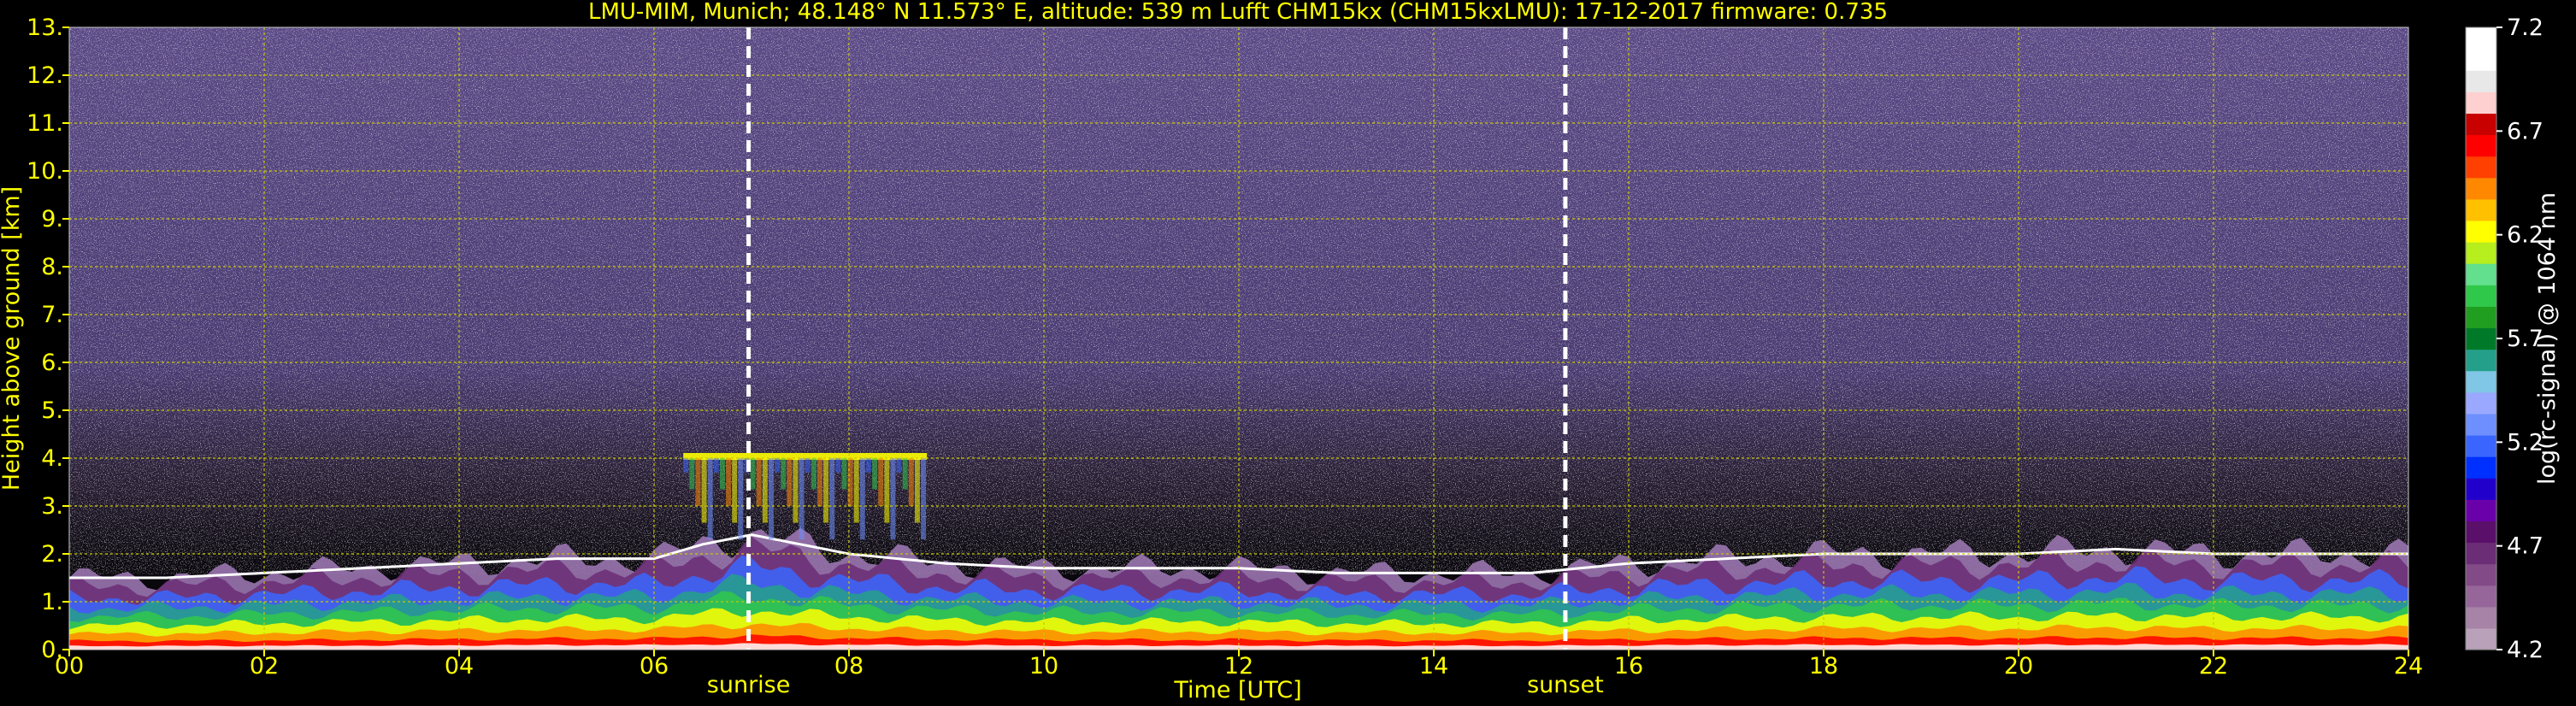  What do you see at coordinates (52, 410) in the screenshot?
I see `y-tick-label: 5.` at bounding box center [52, 410].